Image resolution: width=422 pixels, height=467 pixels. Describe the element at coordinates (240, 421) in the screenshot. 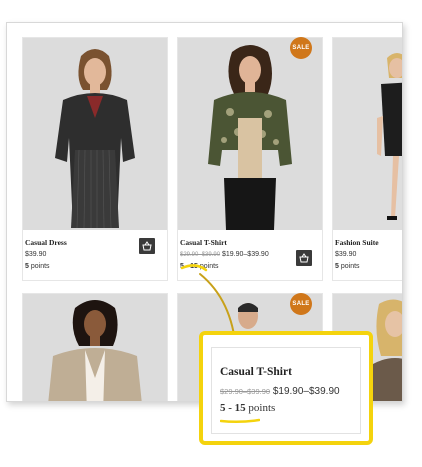

I see `highlight-underline` at that location.